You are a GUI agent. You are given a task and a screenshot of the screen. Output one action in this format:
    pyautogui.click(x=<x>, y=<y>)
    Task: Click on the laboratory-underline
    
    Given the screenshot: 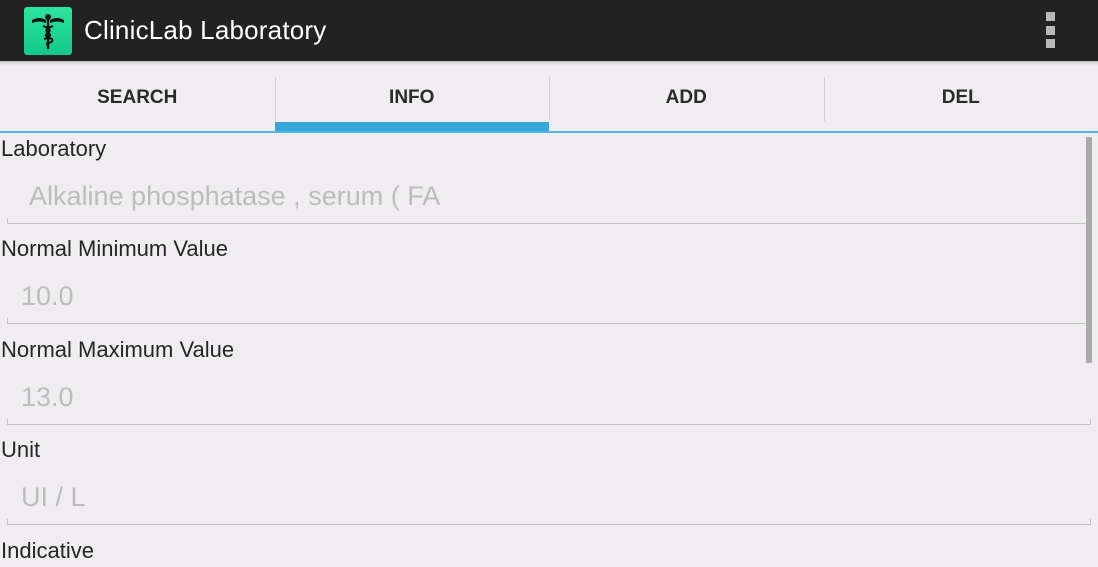 What is the action you would take?
    pyautogui.click(x=549, y=223)
    